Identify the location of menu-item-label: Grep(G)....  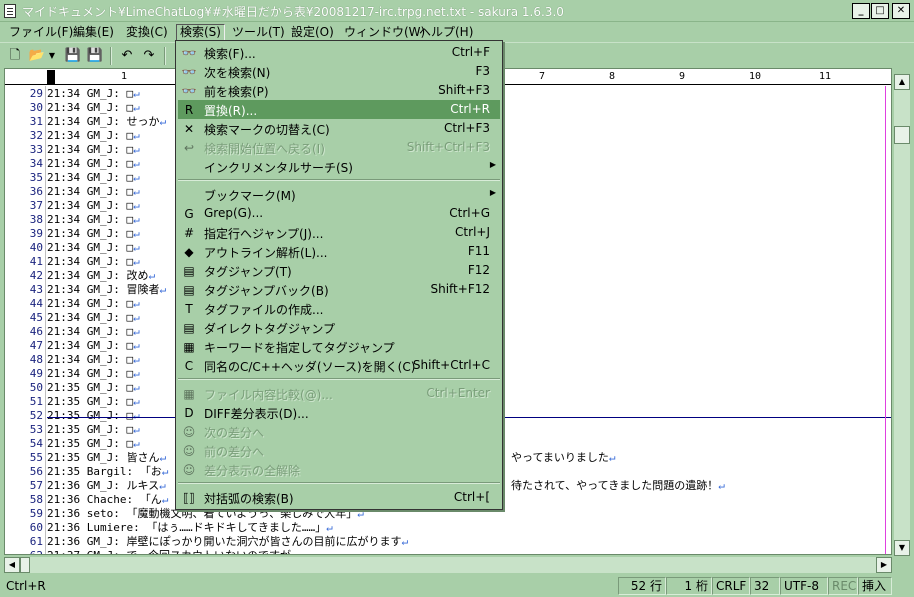
(234, 213).